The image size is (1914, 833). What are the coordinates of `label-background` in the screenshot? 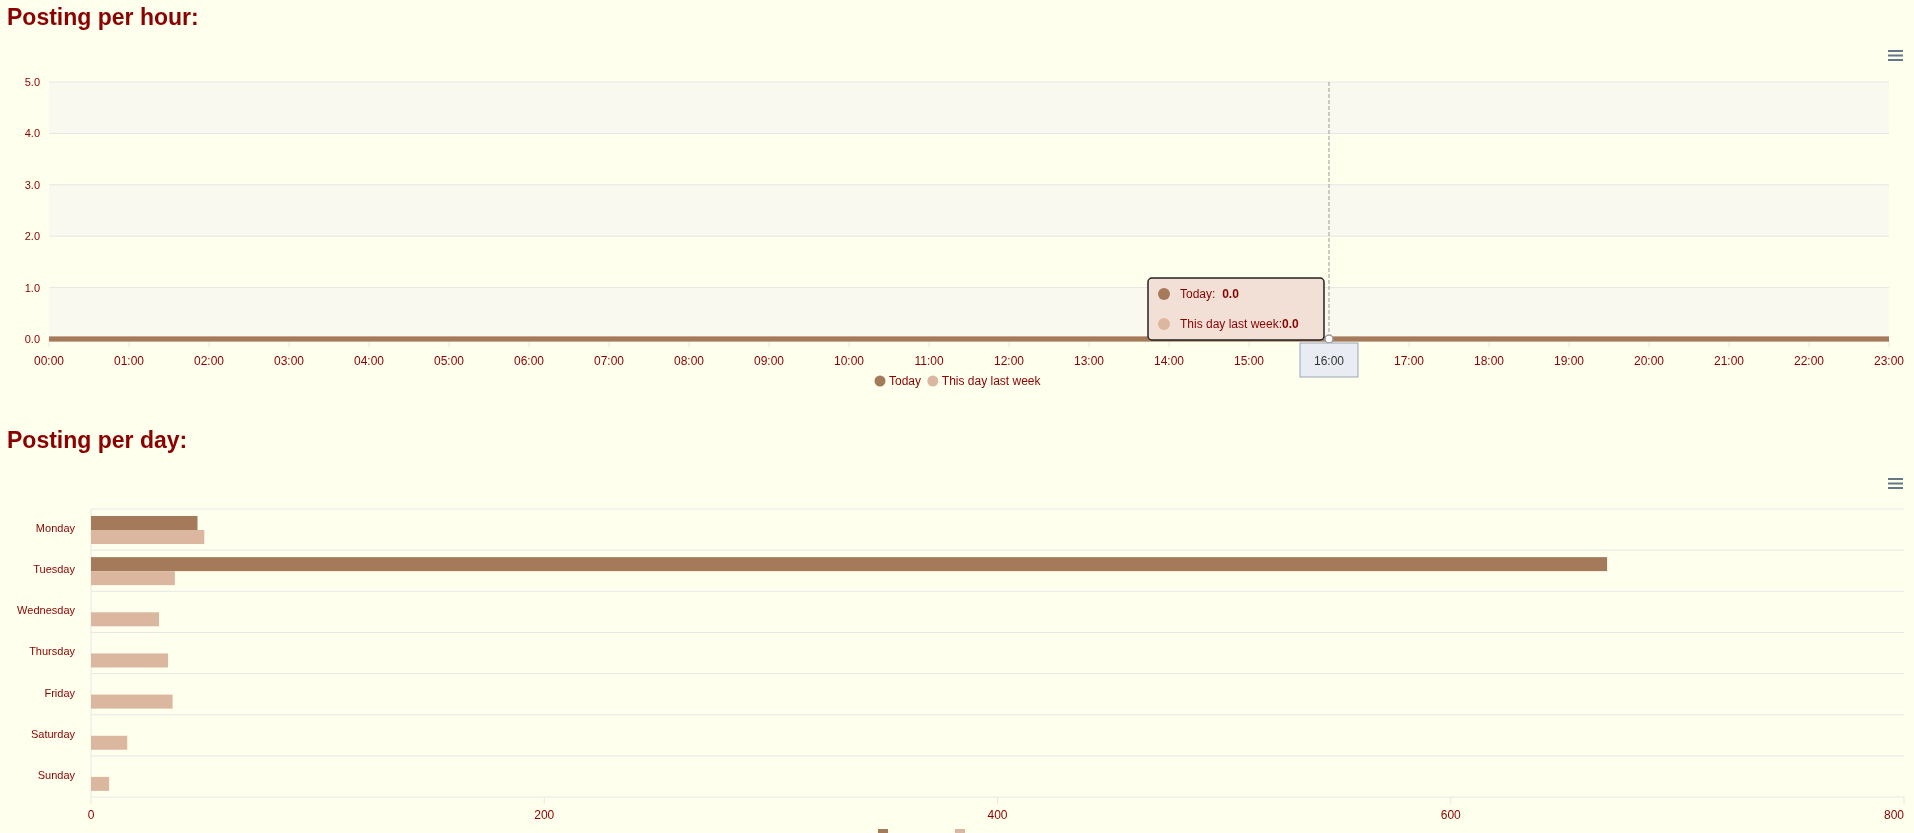 It's located at (1329, 360).